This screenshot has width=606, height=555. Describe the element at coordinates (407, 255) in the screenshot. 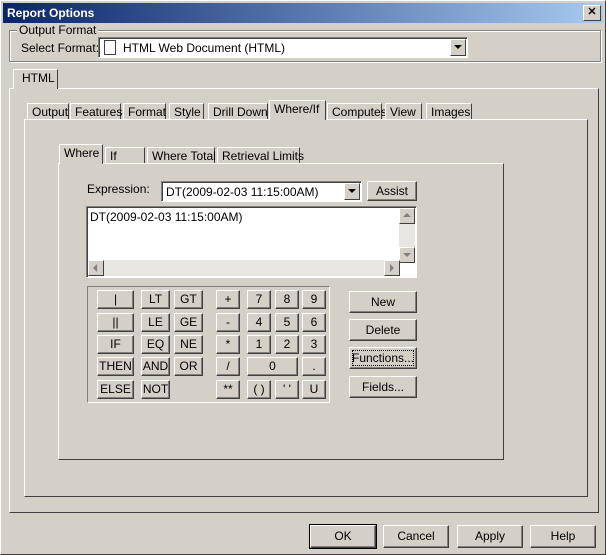

I see `scroll-down-icon` at that location.